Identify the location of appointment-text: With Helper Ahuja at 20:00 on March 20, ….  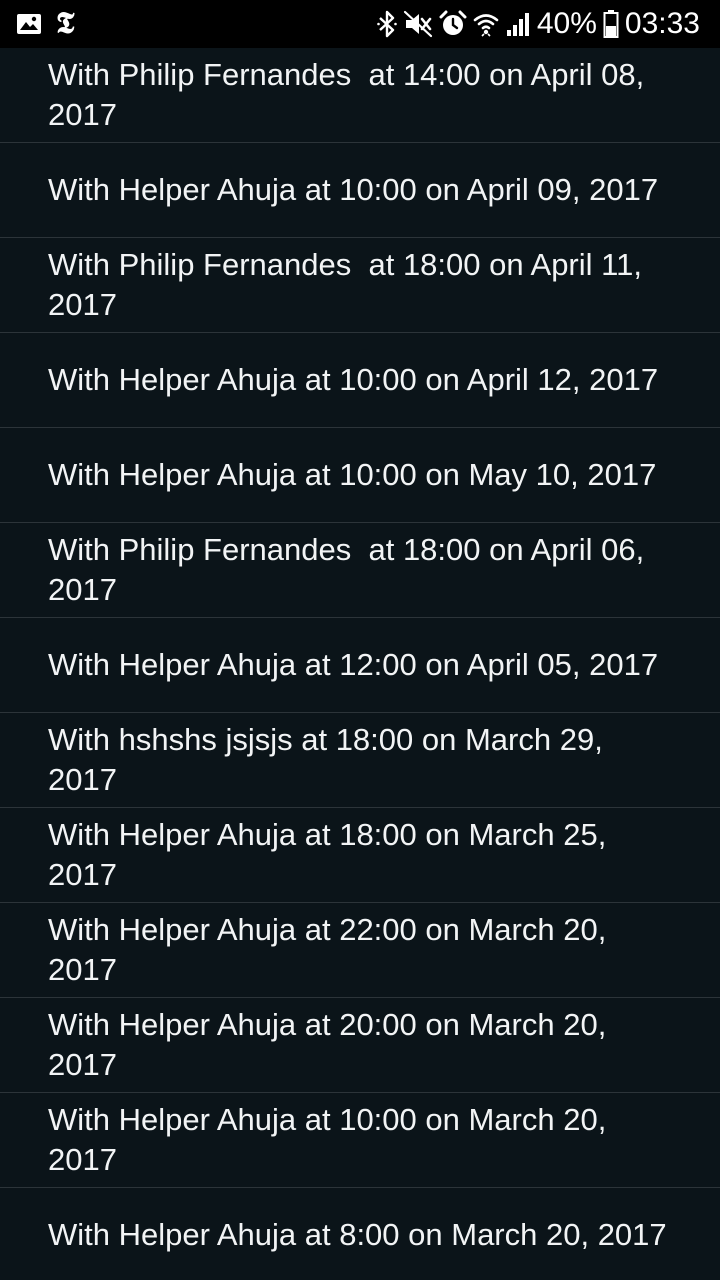
(331, 1044).